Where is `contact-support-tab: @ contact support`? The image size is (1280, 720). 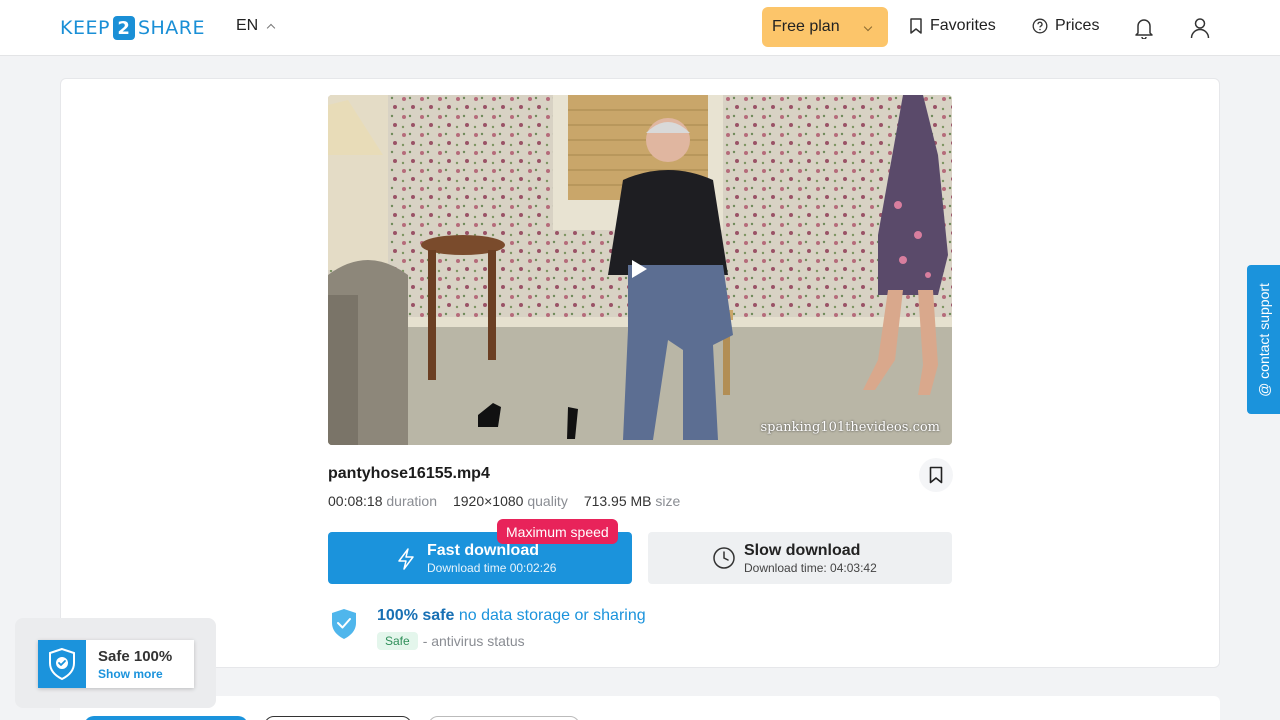
contact-support-tab: @ contact support is located at coordinates (1263, 339).